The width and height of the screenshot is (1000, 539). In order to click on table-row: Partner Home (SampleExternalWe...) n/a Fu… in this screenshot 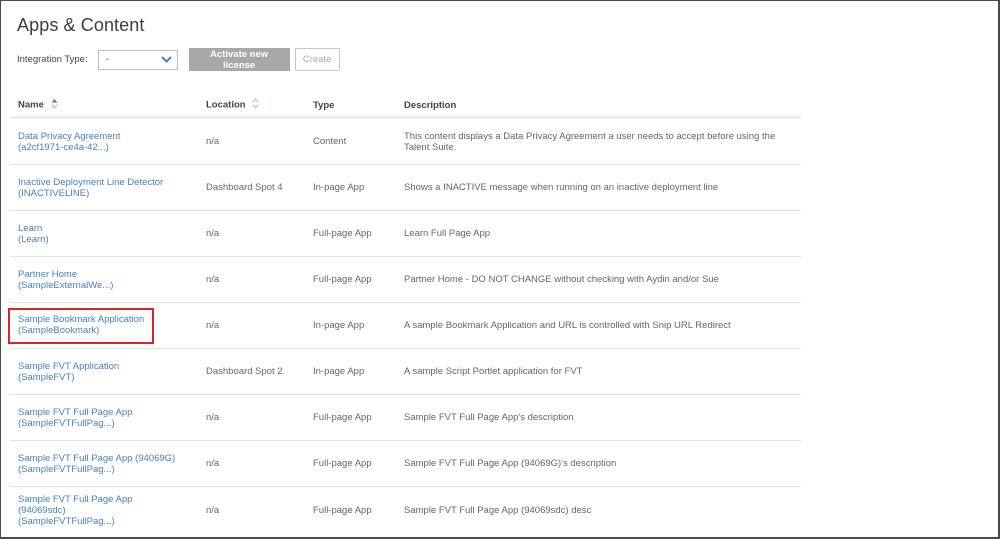, I will do `click(405, 279)`.